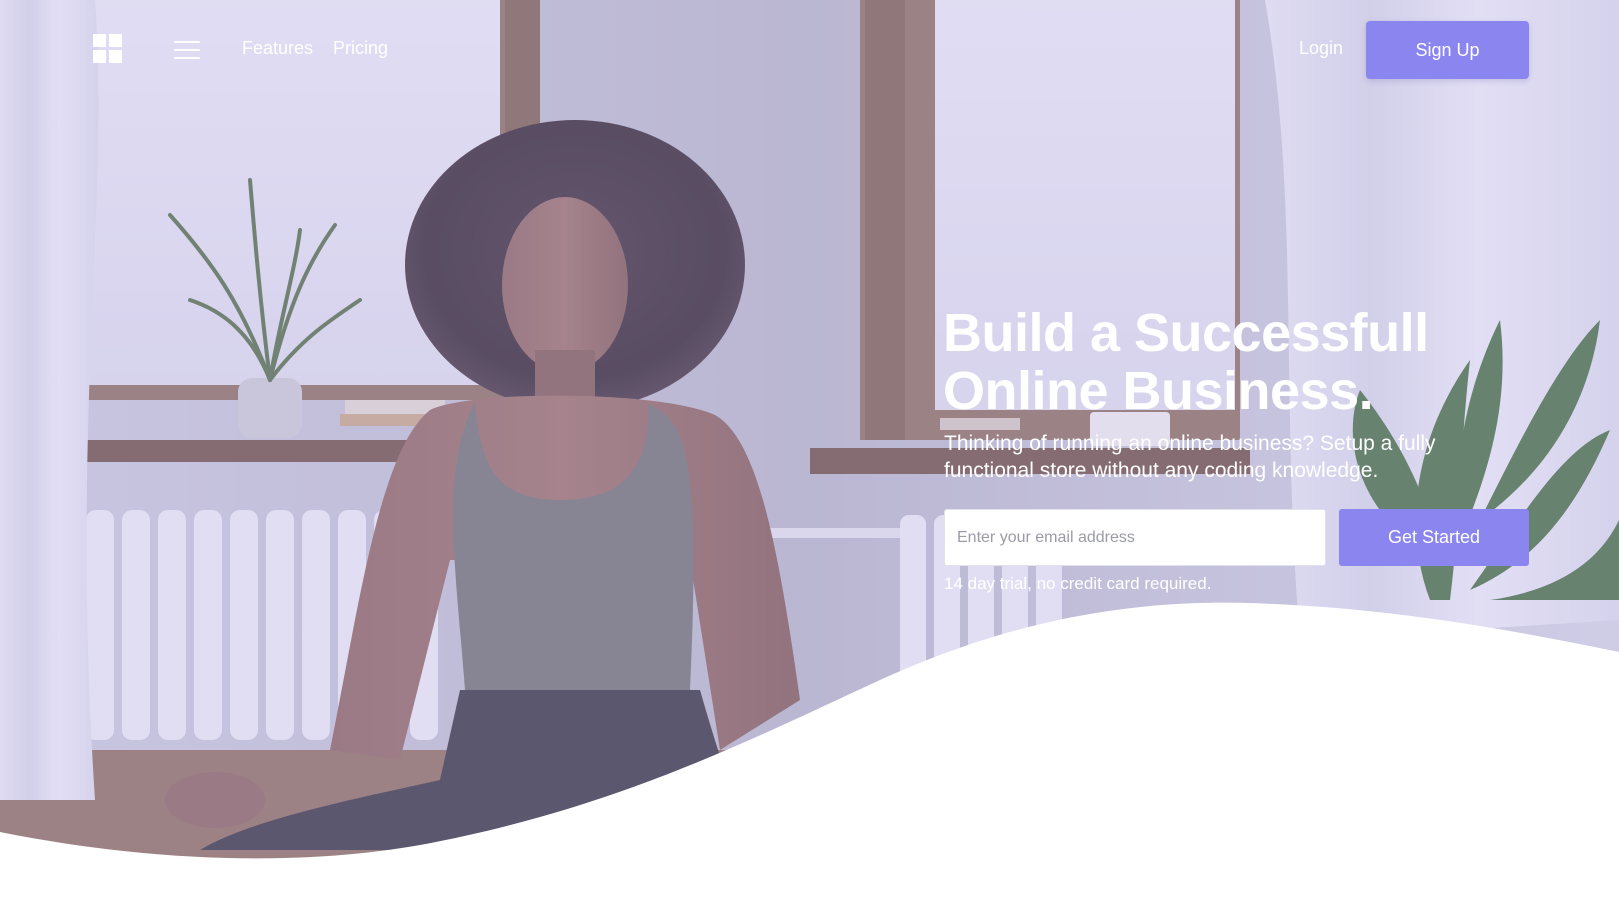 Image resolution: width=1619 pixels, height=903 pixels. What do you see at coordinates (1434, 537) in the screenshot?
I see `get-started-button: Get Started` at bounding box center [1434, 537].